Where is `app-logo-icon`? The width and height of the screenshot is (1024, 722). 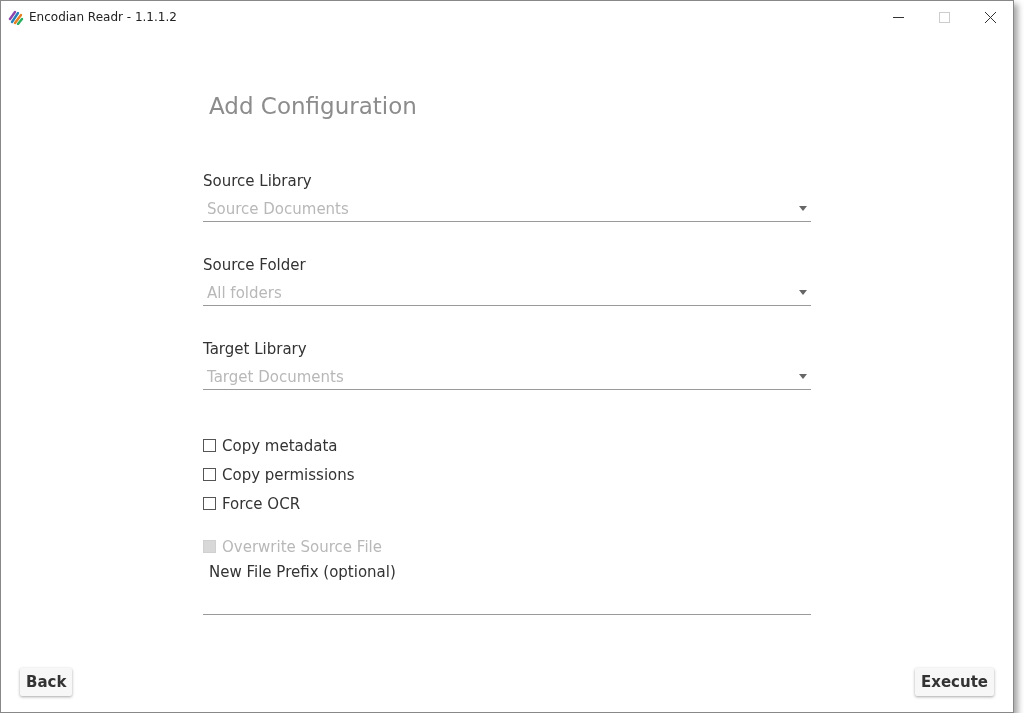 app-logo-icon is located at coordinates (16, 17).